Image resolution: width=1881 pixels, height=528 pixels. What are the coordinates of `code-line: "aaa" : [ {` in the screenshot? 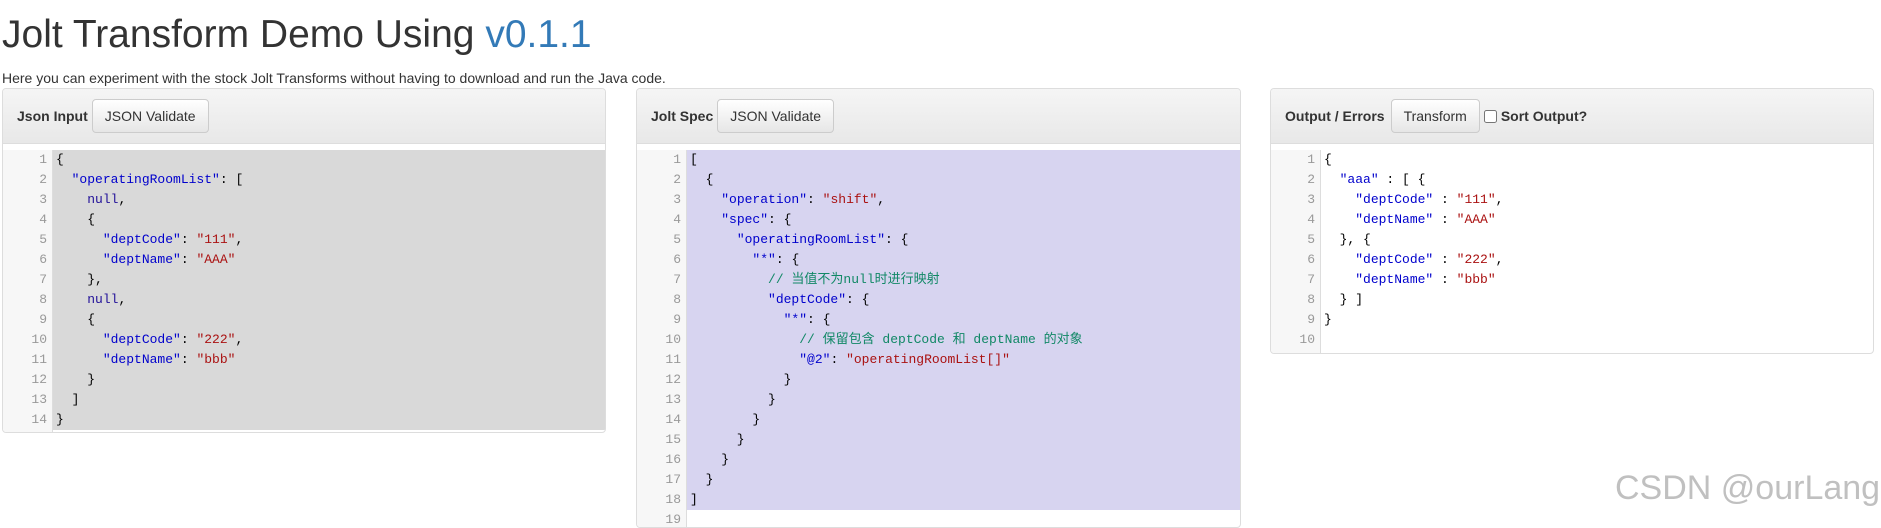 It's located at (1597, 180).